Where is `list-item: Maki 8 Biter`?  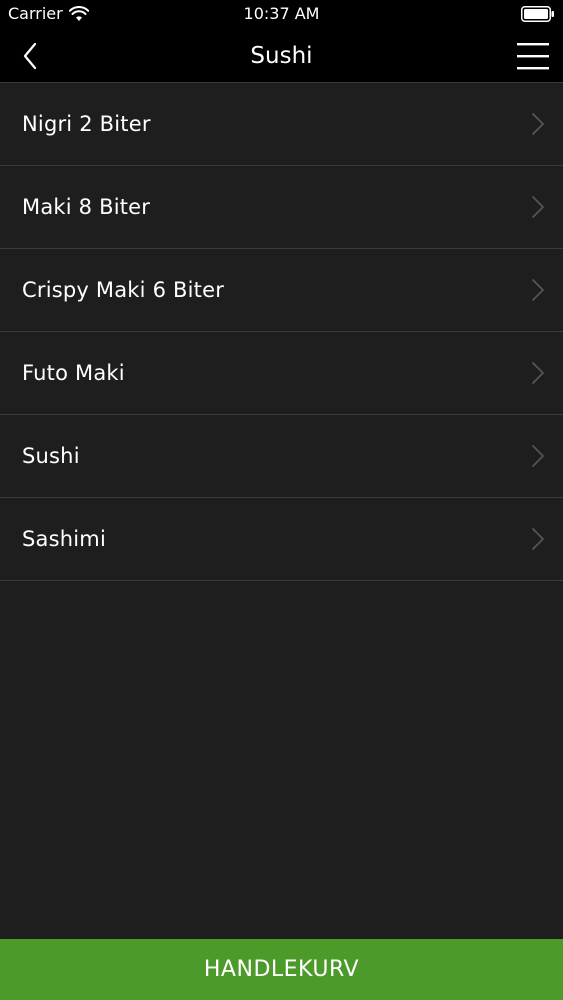 list-item: Maki 8 Biter is located at coordinates (281, 207).